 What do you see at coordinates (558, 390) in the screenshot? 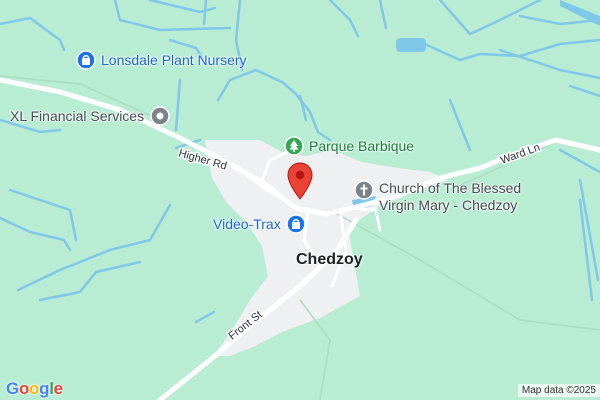
I see `map-attribution: Map data ©2025` at bounding box center [558, 390].